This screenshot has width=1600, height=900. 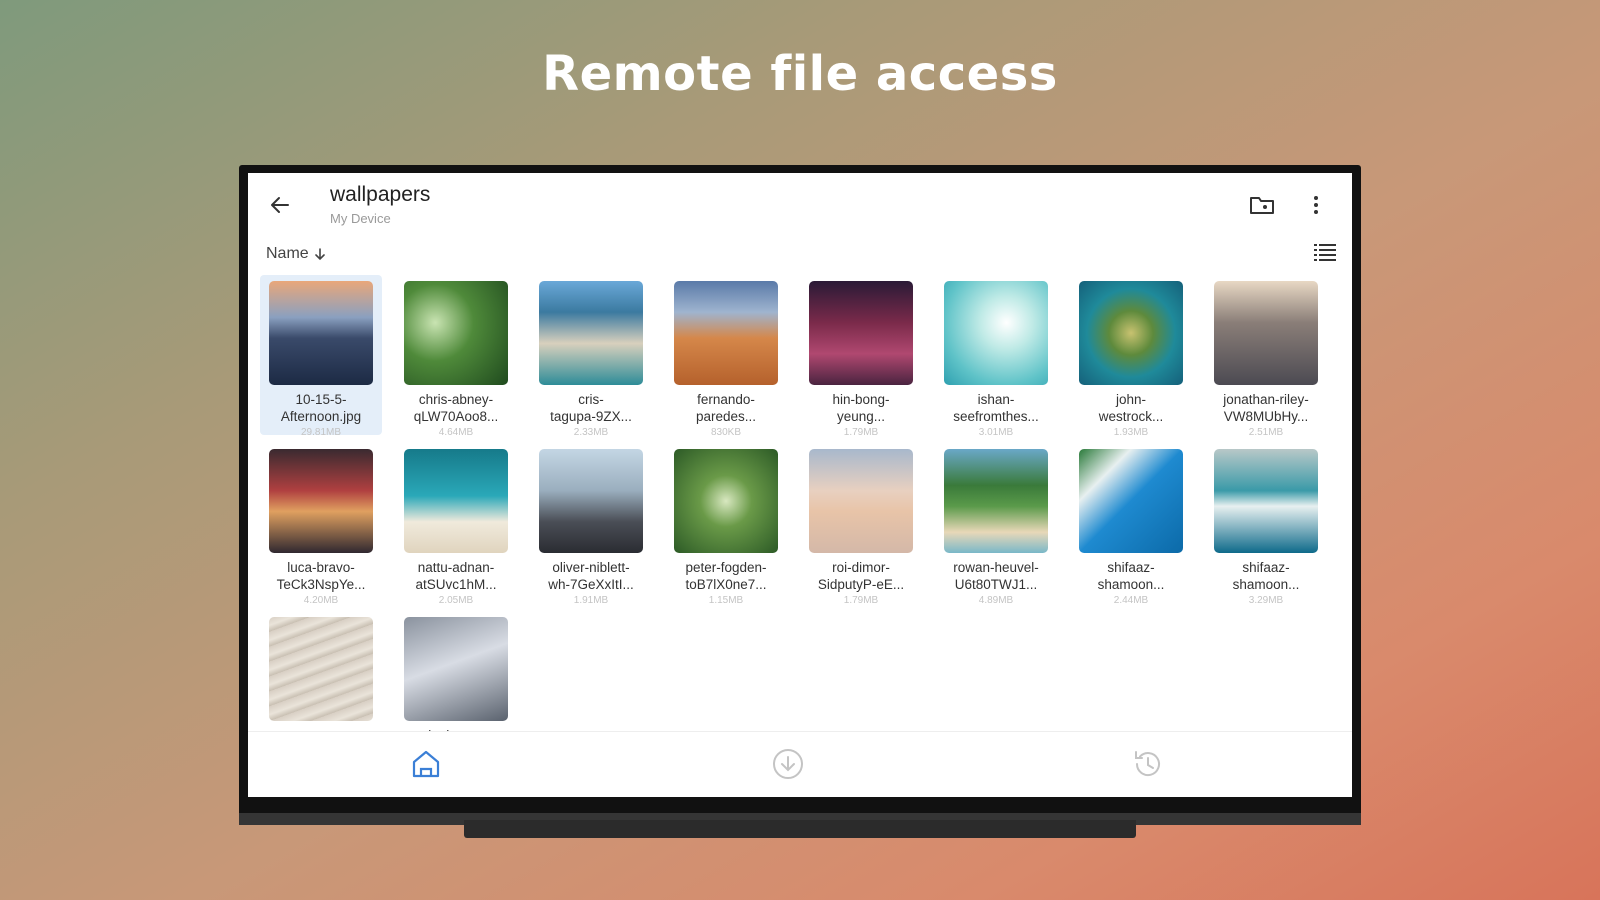 I want to click on file-size: 2.44MB, so click(x=1131, y=600).